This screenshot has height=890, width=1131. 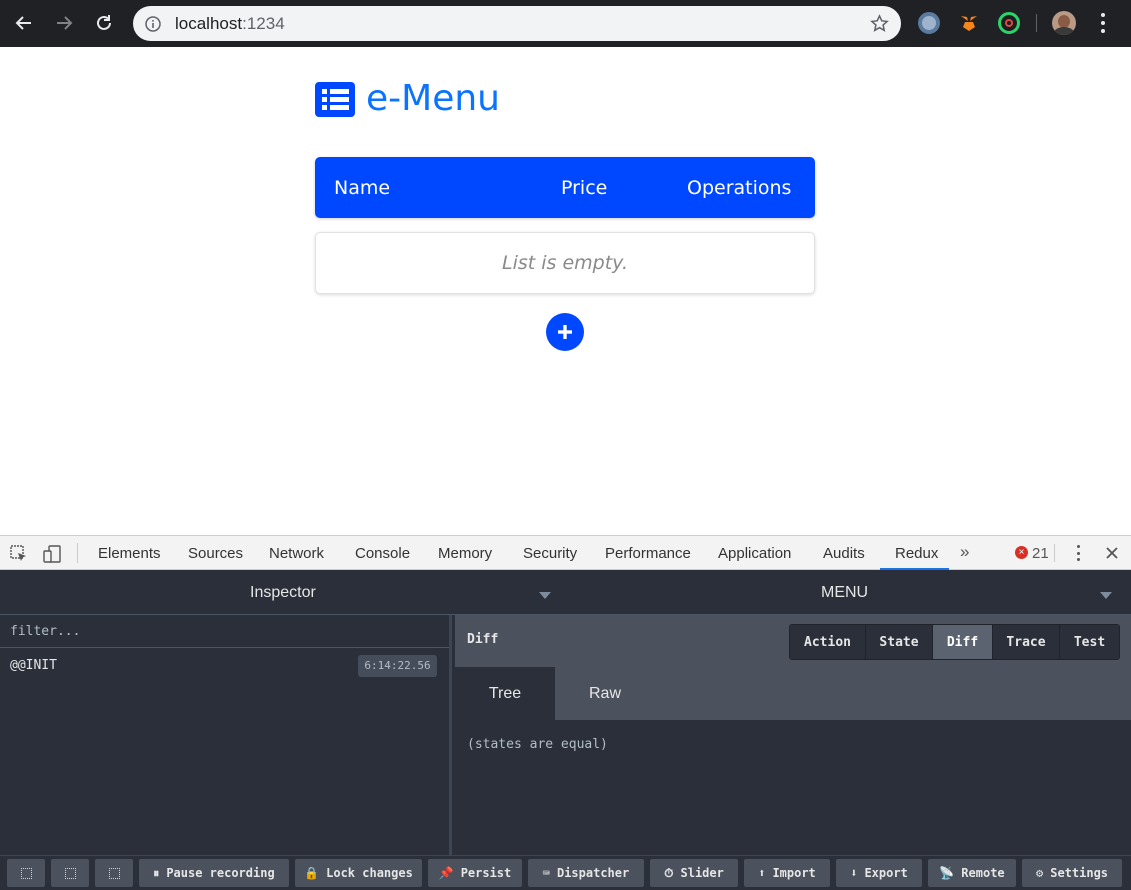 What do you see at coordinates (224, 664) in the screenshot?
I see `action-item: @@INIT 6:14:22.56` at bounding box center [224, 664].